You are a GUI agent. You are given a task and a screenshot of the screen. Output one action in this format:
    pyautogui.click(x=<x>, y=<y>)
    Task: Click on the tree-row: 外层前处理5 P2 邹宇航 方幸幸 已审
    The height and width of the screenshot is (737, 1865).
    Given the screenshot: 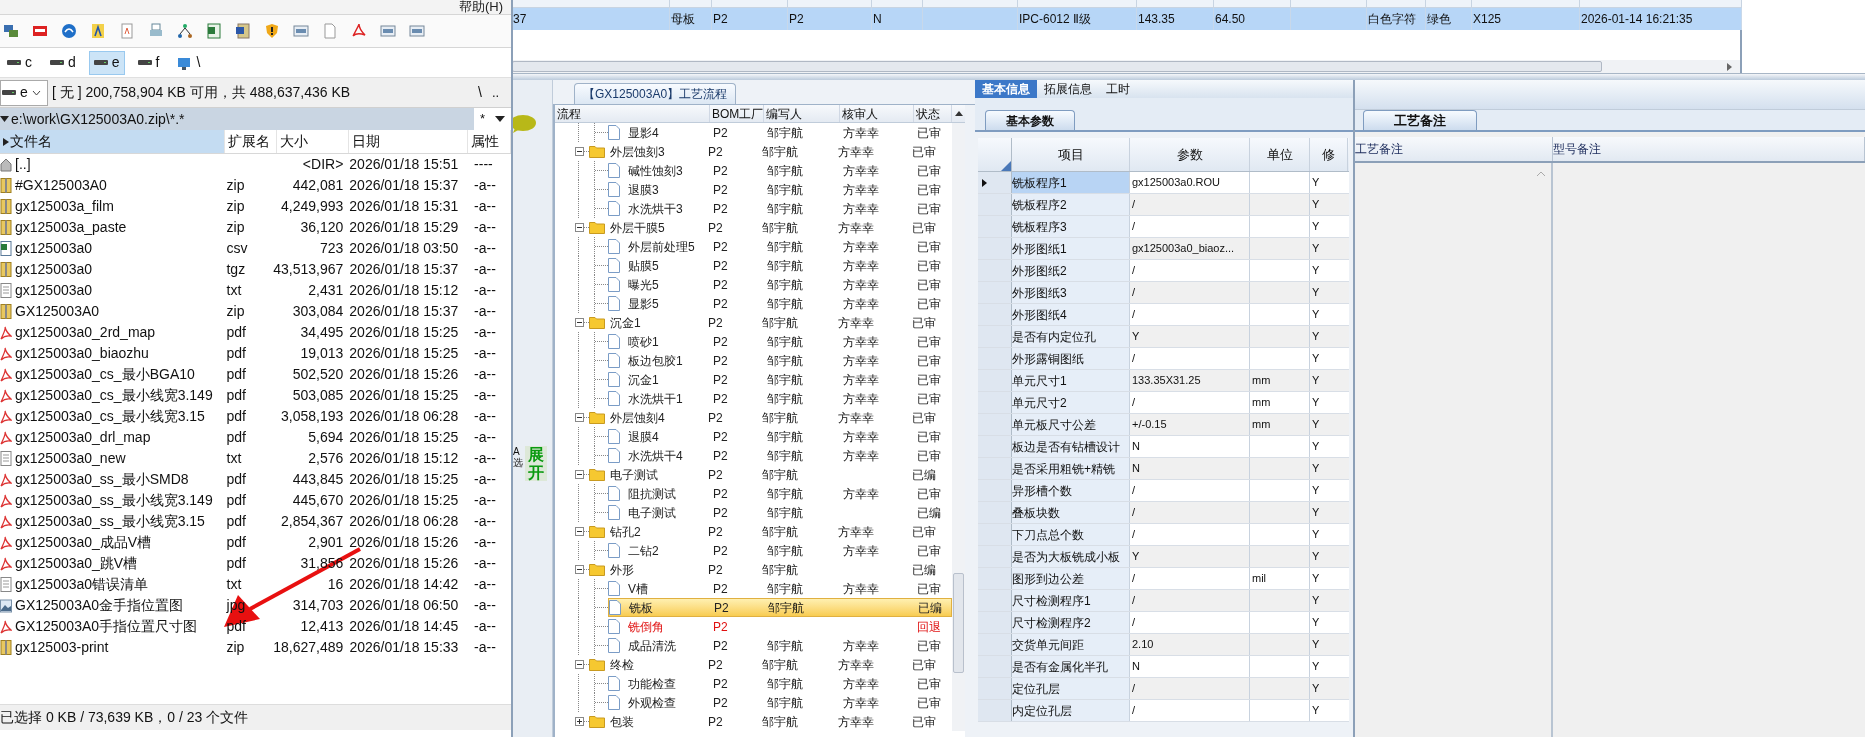 What is the action you would take?
    pyautogui.click(x=780, y=246)
    